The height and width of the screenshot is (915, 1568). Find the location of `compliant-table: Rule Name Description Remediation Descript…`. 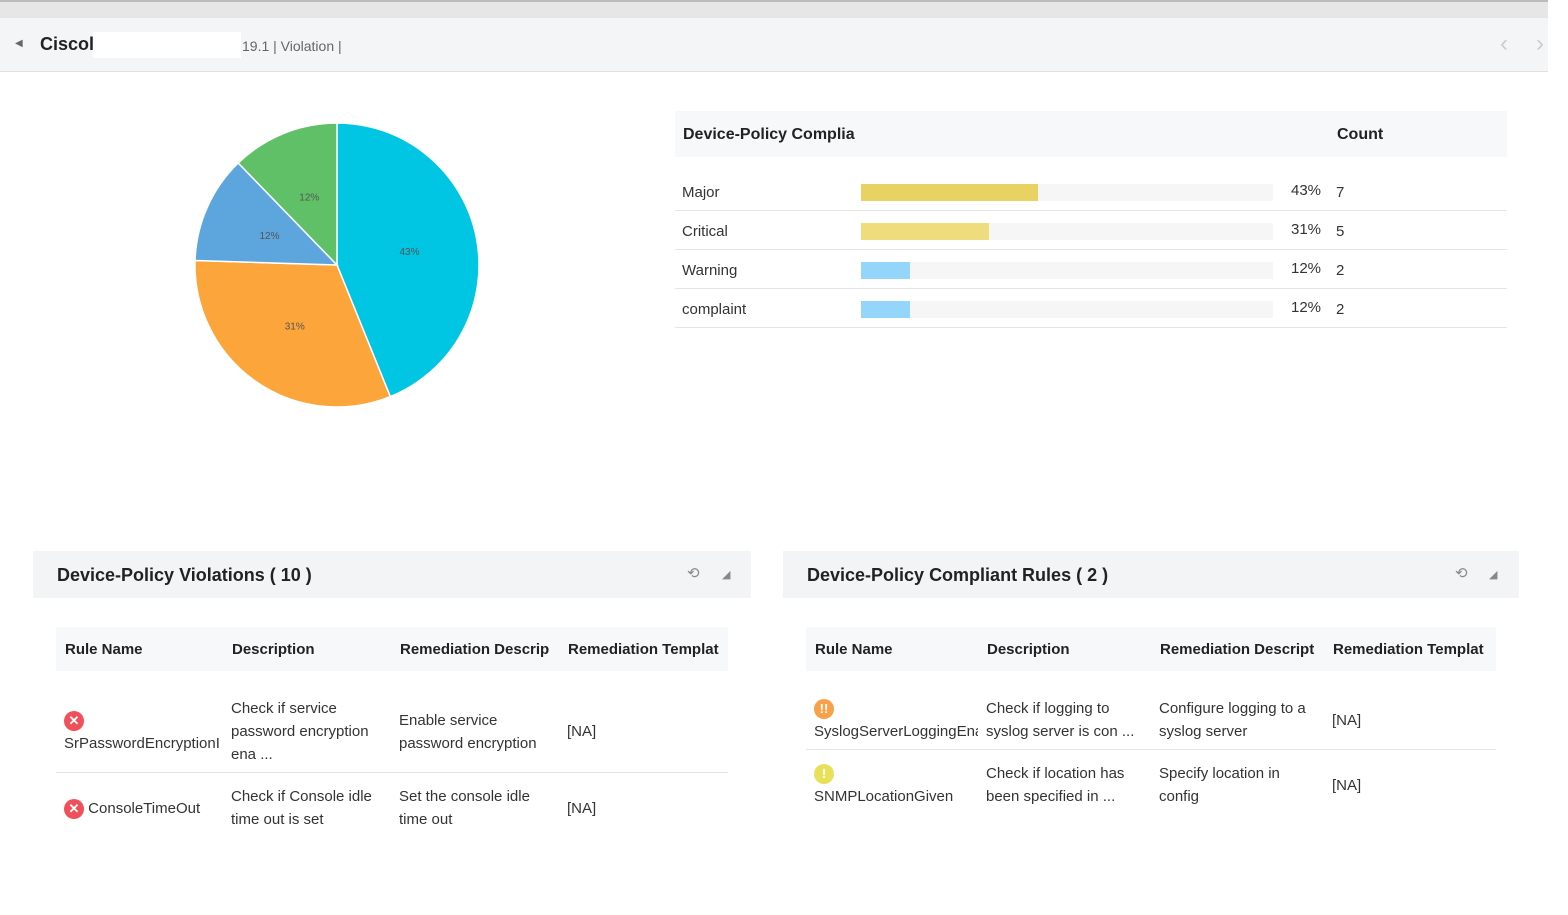

compliant-table: Rule Name Description Remediation Descript… is located at coordinates (1151, 720).